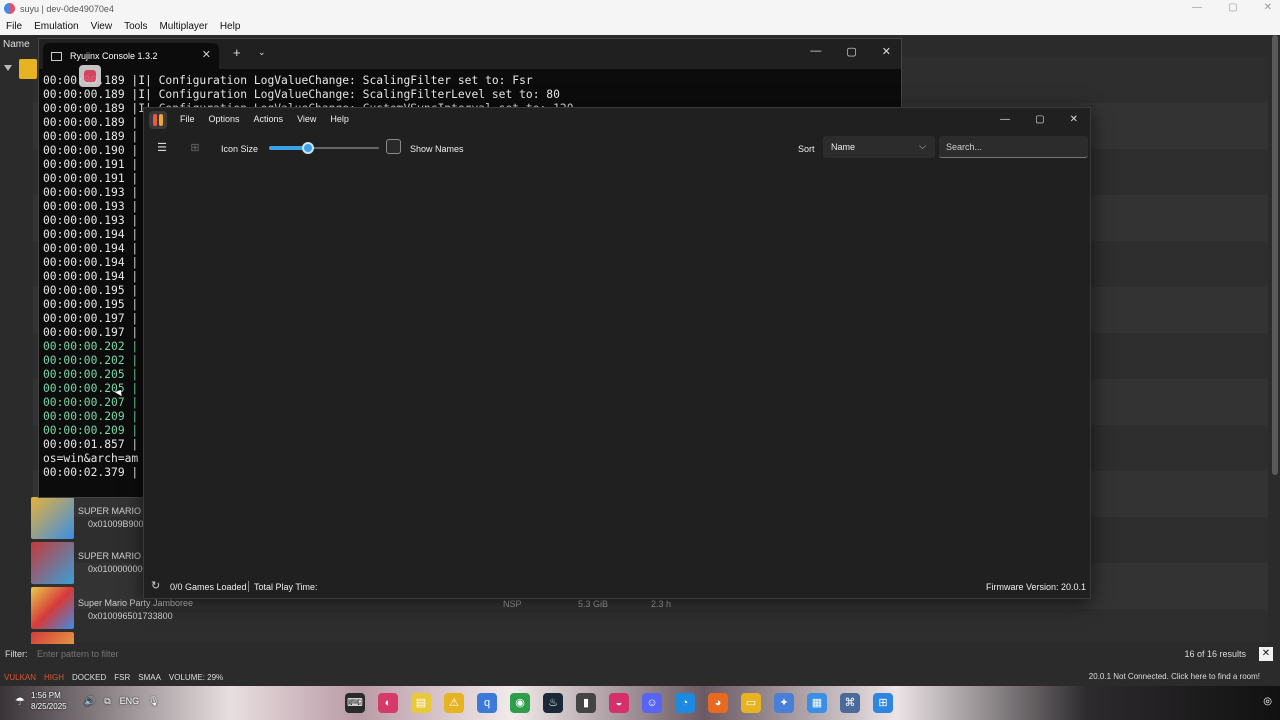 The width and height of the screenshot is (1280, 720). Describe the element at coordinates (122, 677) in the screenshot. I see `status-scaling-filter: FSR` at that location.